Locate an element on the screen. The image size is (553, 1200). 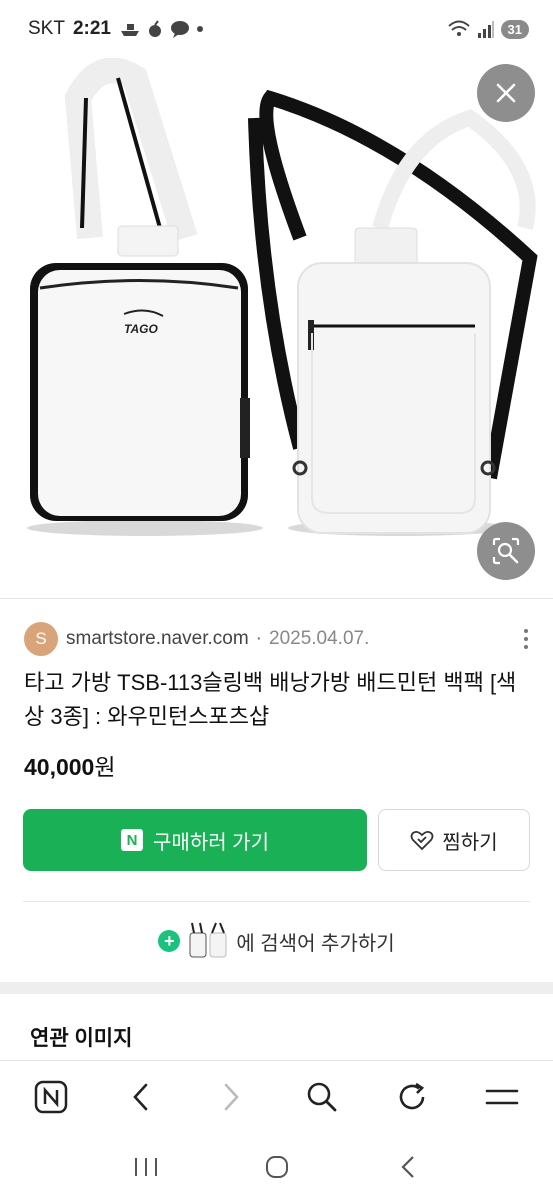
system-back-button is located at coordinates (408, 1167).